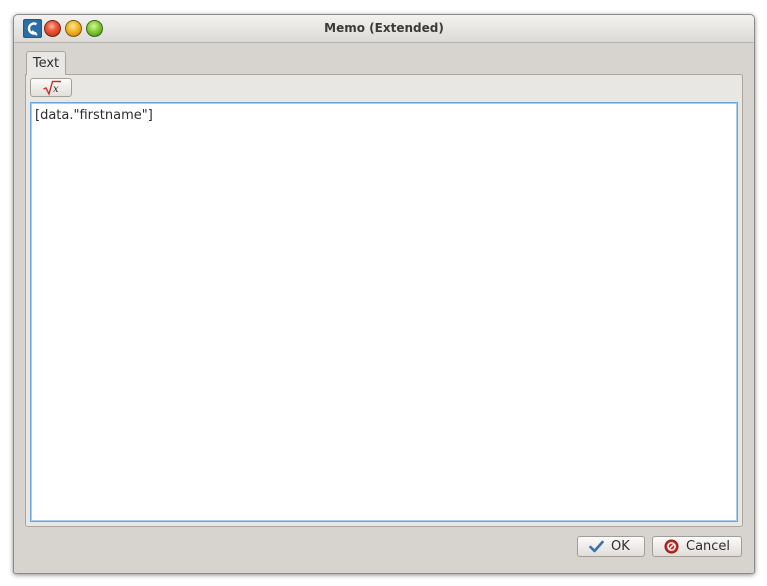 The width and height of the screenshot is (767, 586). I want to click on svg-text: x, so click(56, 89).